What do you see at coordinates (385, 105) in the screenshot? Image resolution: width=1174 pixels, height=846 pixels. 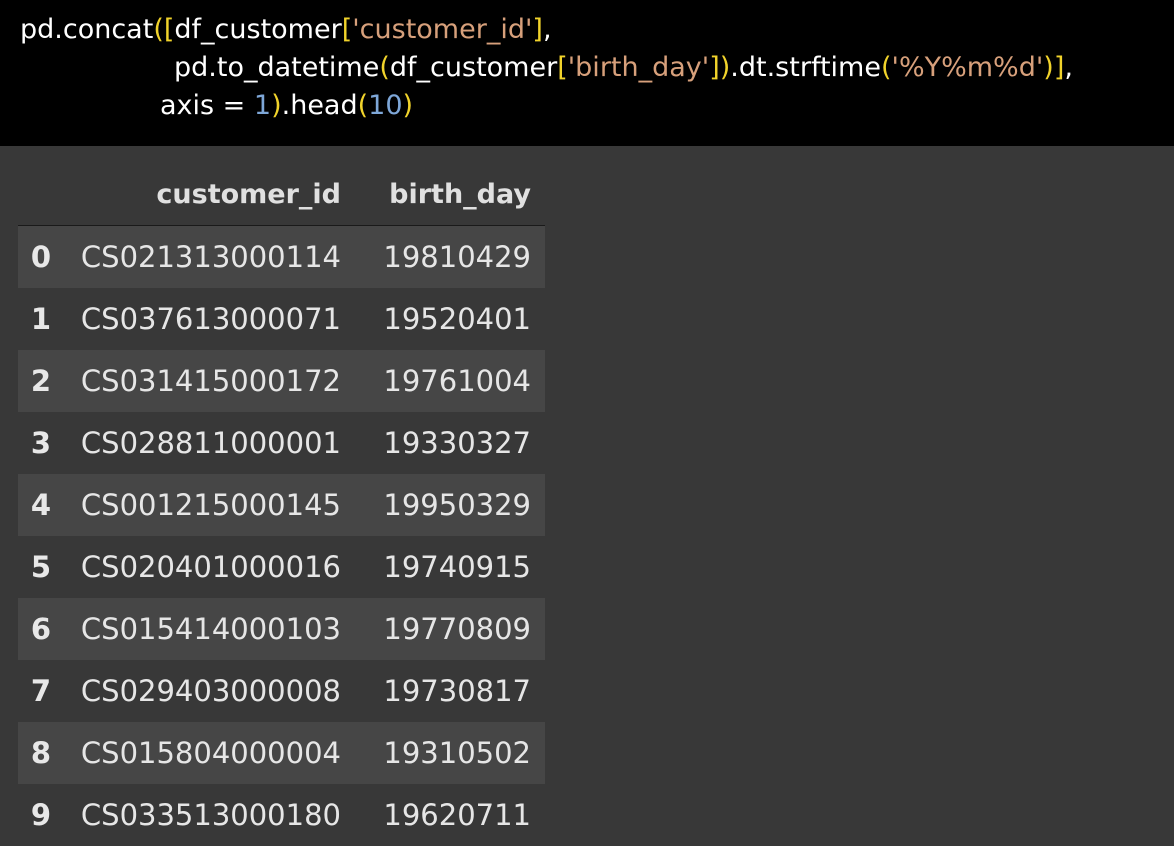 I see `code-token: 10` at bounding box center [385, 105].